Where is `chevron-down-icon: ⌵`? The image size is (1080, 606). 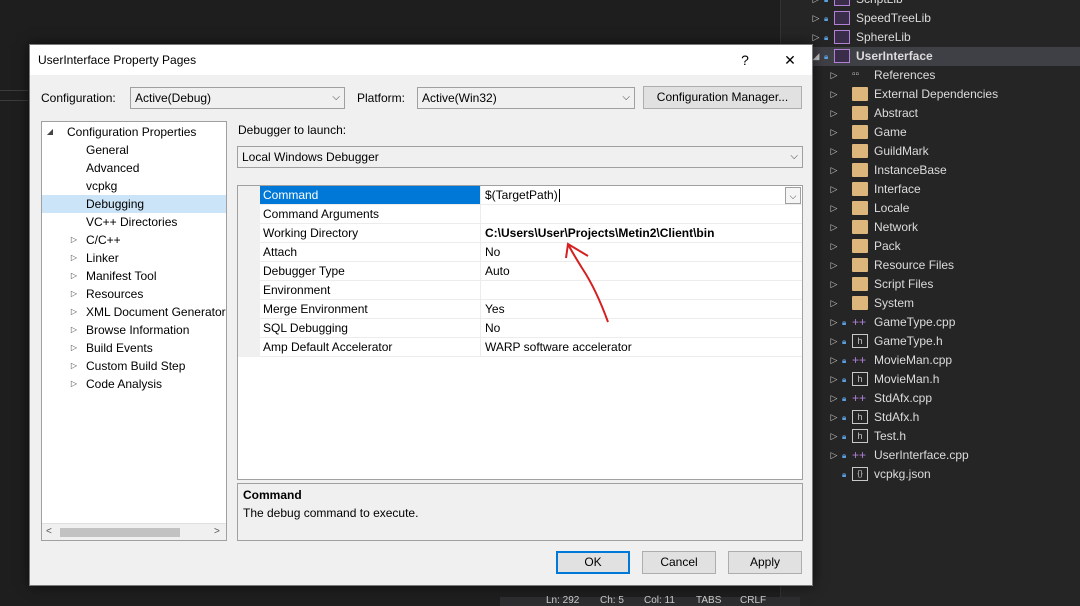
chevron-down-icon: ⌵ is located at coordinates (793, 195).